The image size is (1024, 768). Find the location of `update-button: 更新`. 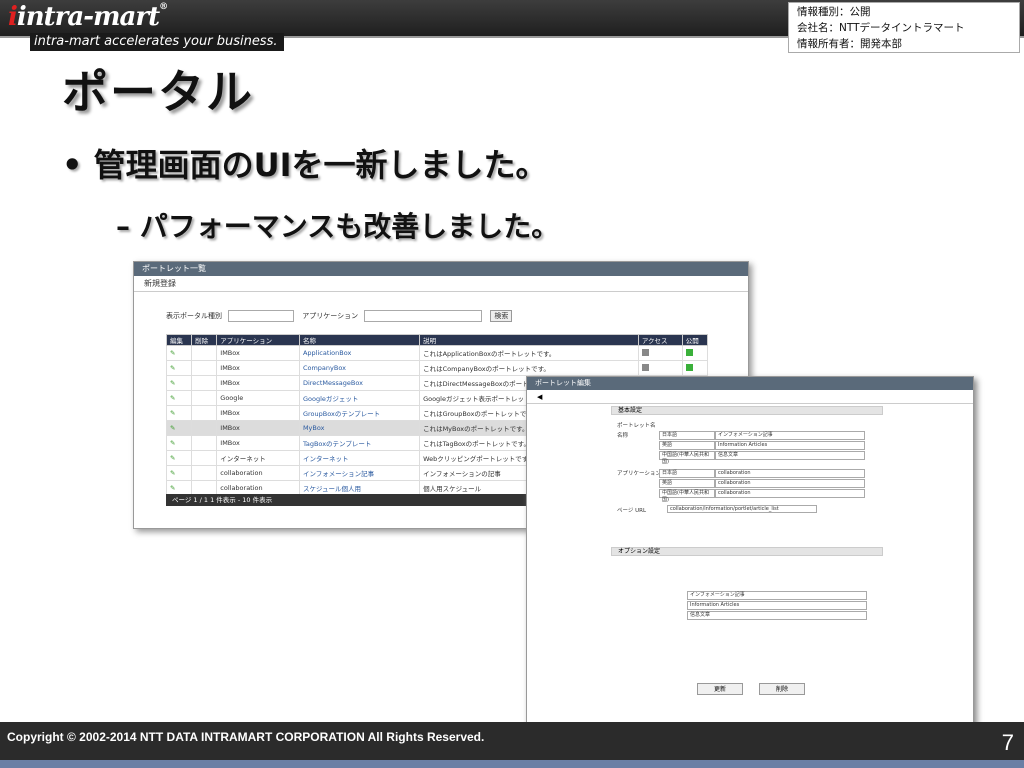

update-button: 更新 is located at coordinates (720, 689).